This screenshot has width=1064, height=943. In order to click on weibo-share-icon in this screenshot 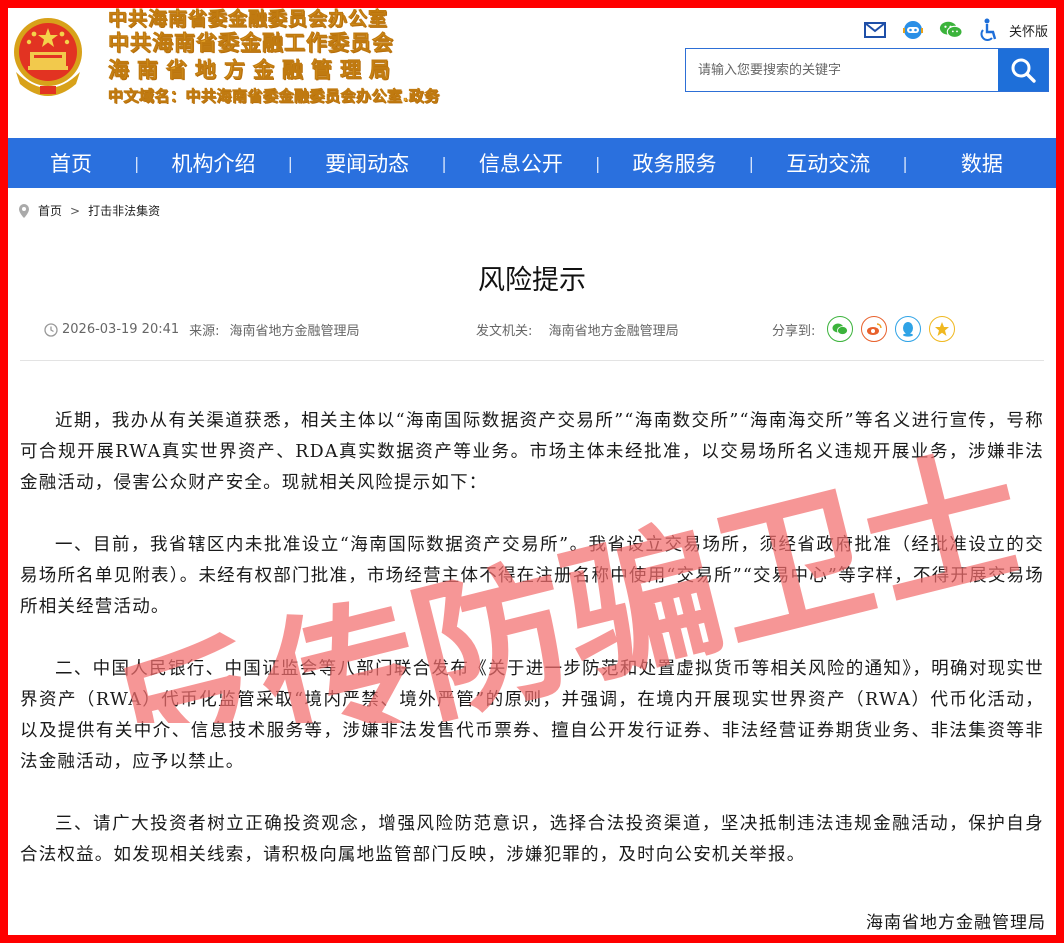, I will do `click(874, 329)`.